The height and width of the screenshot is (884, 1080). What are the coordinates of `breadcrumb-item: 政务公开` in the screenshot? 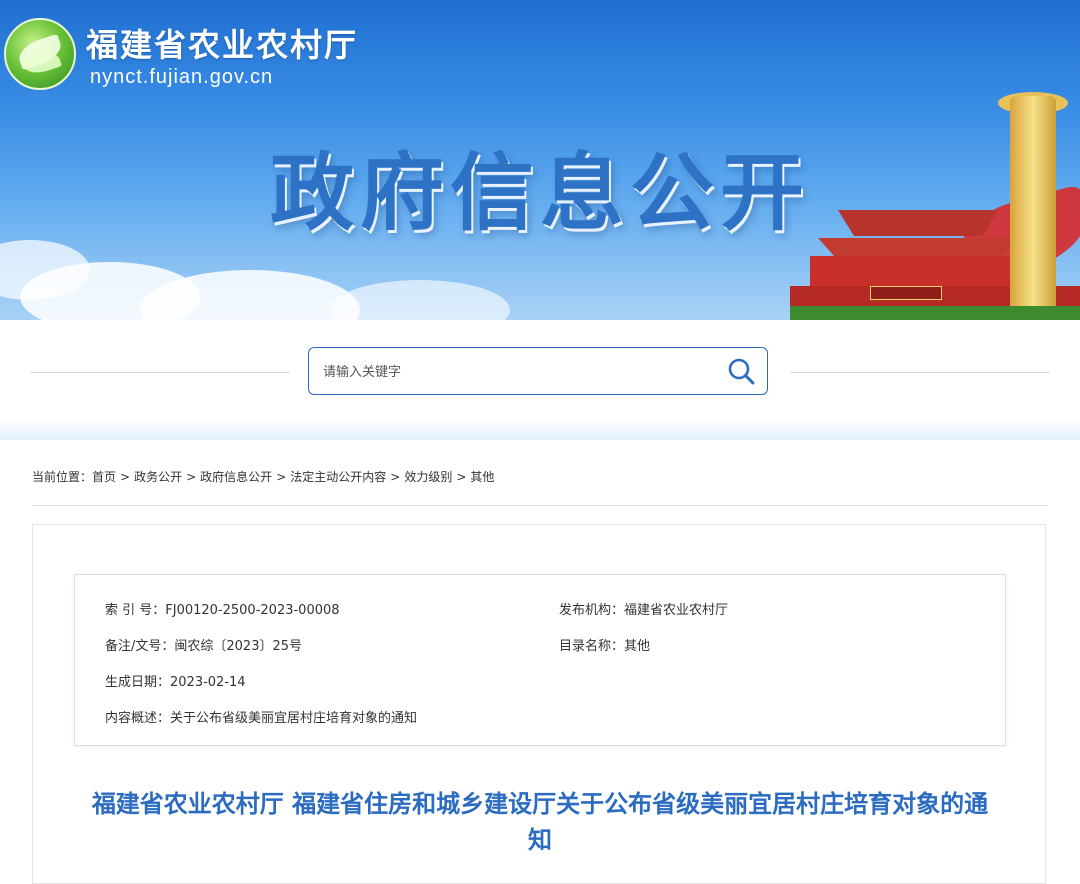 It's located at (158, 477).